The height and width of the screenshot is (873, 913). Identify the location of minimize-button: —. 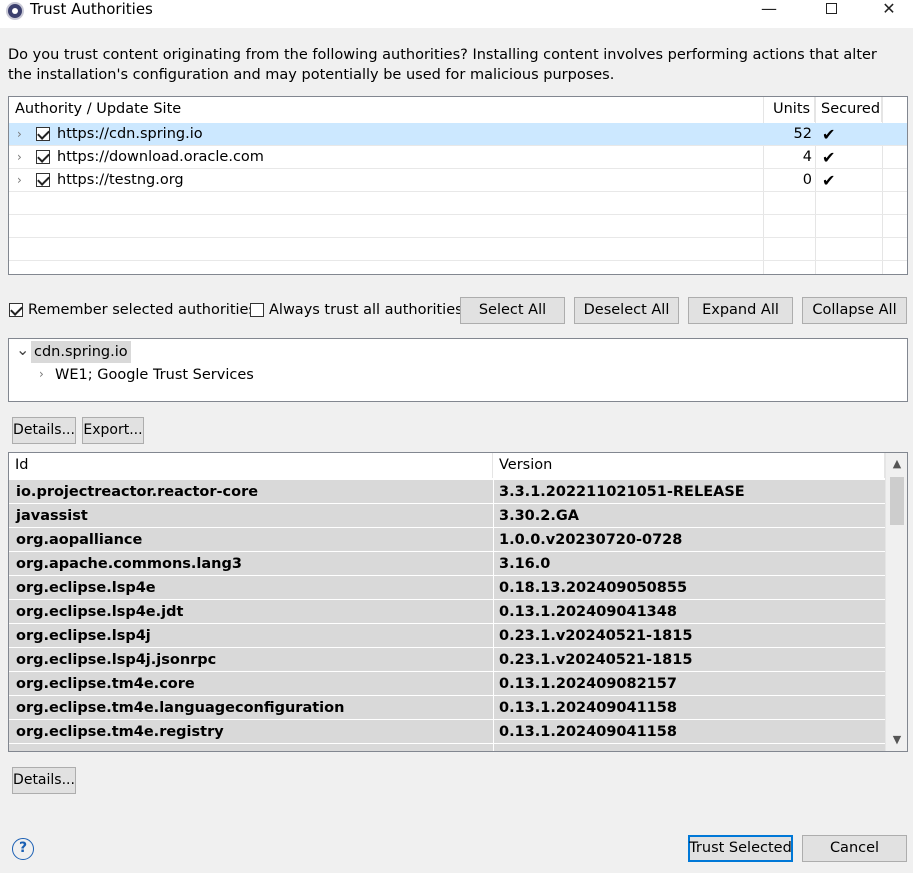
(769, 14).